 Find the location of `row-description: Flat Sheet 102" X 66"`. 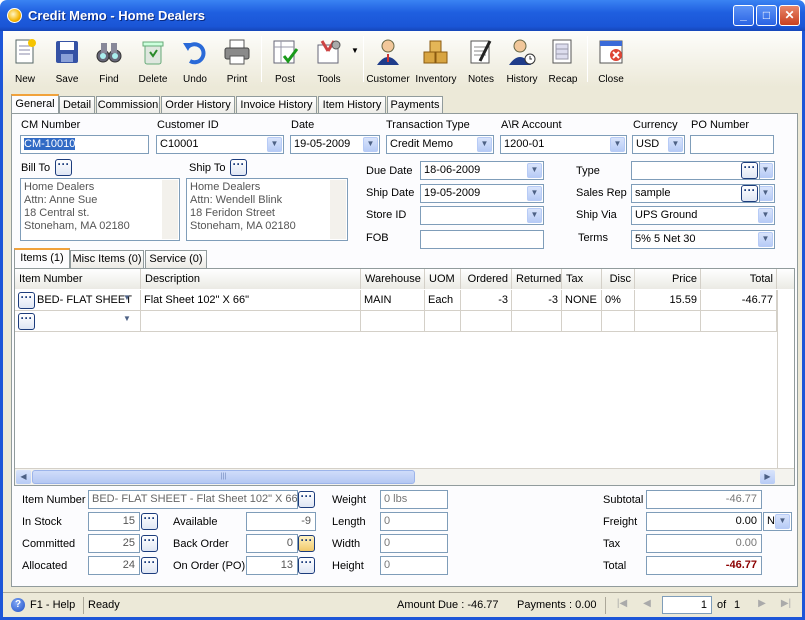

row-description: Flat Sheet 102" X 66" is located at coordinates (251, 300).